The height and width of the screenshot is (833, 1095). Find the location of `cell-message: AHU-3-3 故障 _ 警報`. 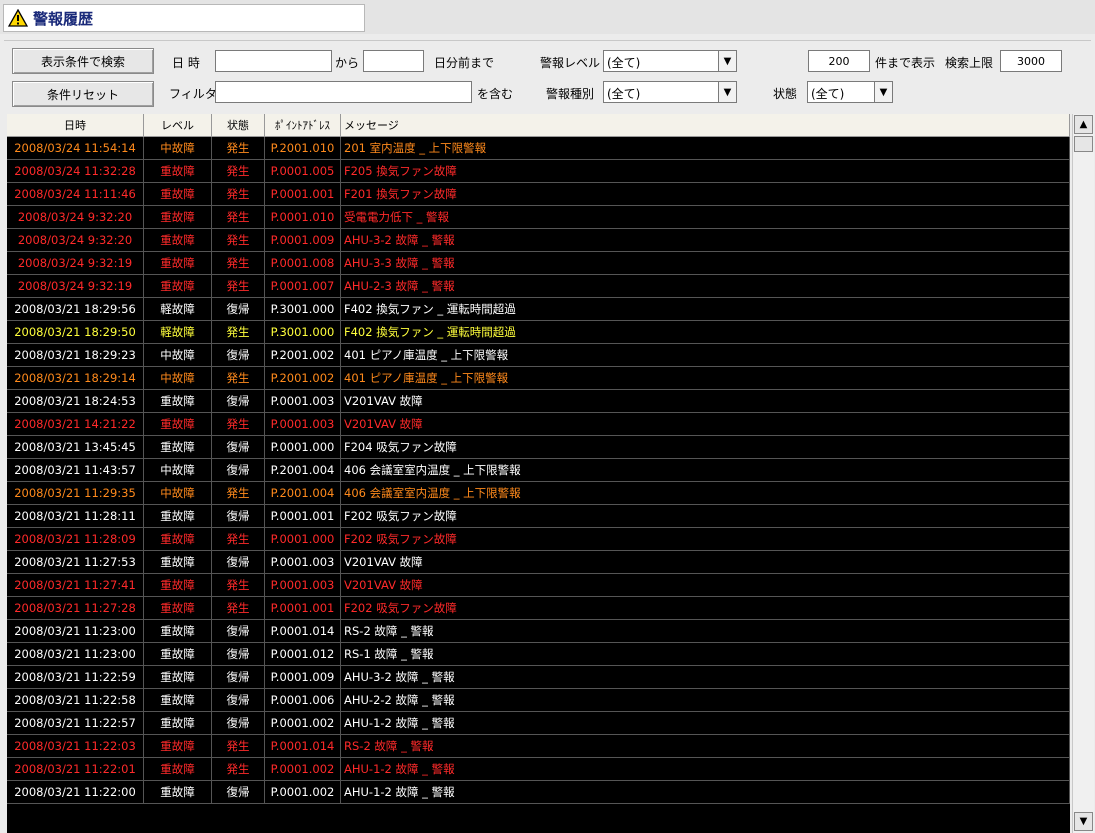

cell-message: AHU-3-3 故障 _ 警報 is located at coordinates (705, 263).